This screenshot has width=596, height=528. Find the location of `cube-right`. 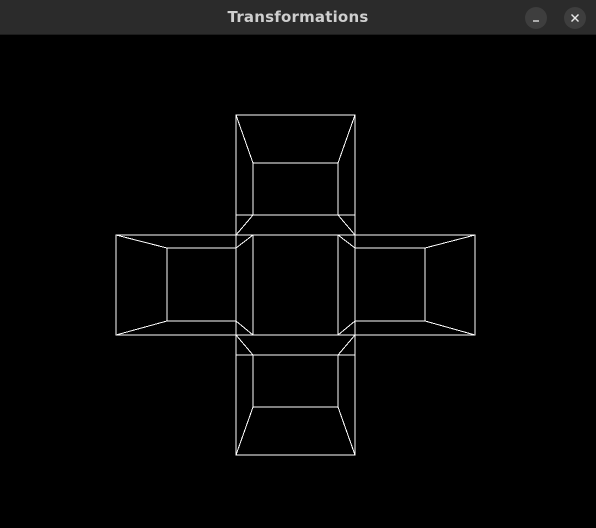

cube-right is located at coordinates (406, 285).